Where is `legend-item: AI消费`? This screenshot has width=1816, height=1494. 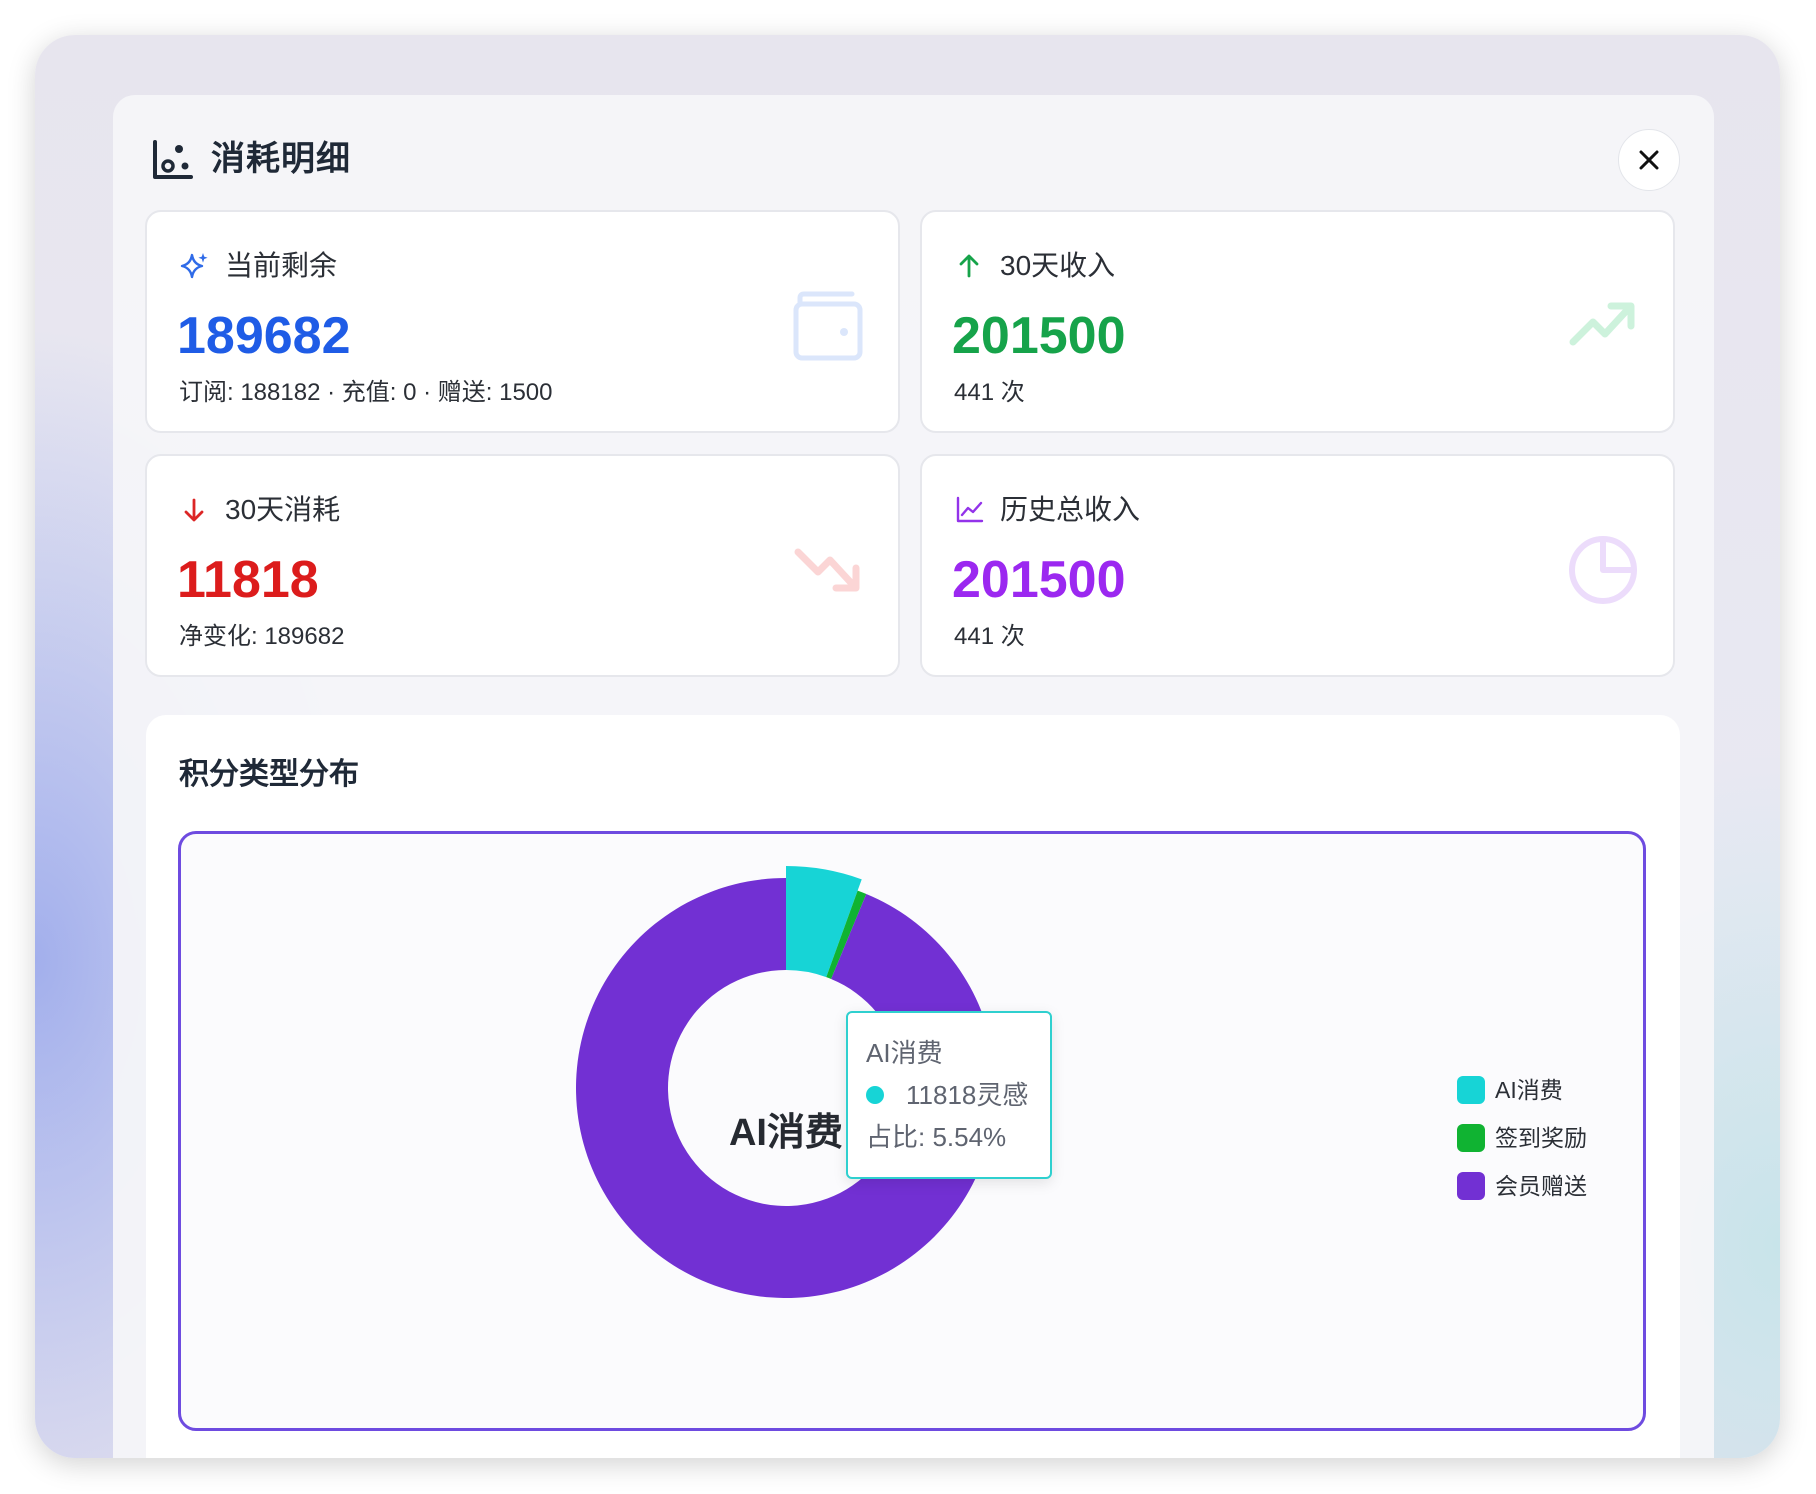 legend-item: AI消费 is located at coordinates (1522, 1090).